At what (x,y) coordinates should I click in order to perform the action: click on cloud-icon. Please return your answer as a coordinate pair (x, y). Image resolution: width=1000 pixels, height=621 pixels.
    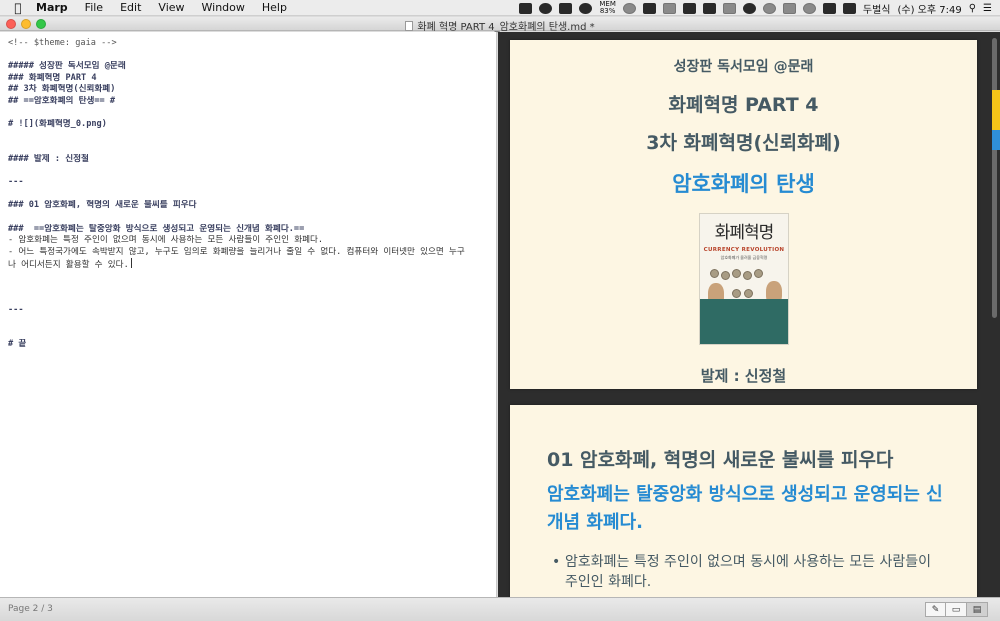
    Looking at the image, I should click on (689, 8).